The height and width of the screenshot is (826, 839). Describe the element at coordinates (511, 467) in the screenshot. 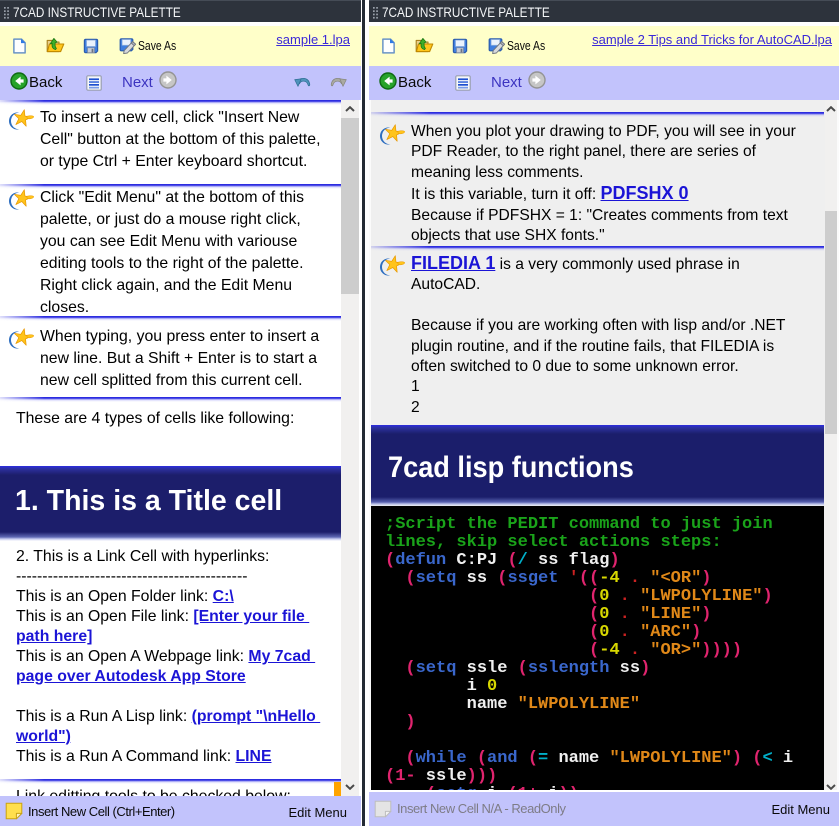

I see `title-cell-text: 7cad lisp functions` at that location.